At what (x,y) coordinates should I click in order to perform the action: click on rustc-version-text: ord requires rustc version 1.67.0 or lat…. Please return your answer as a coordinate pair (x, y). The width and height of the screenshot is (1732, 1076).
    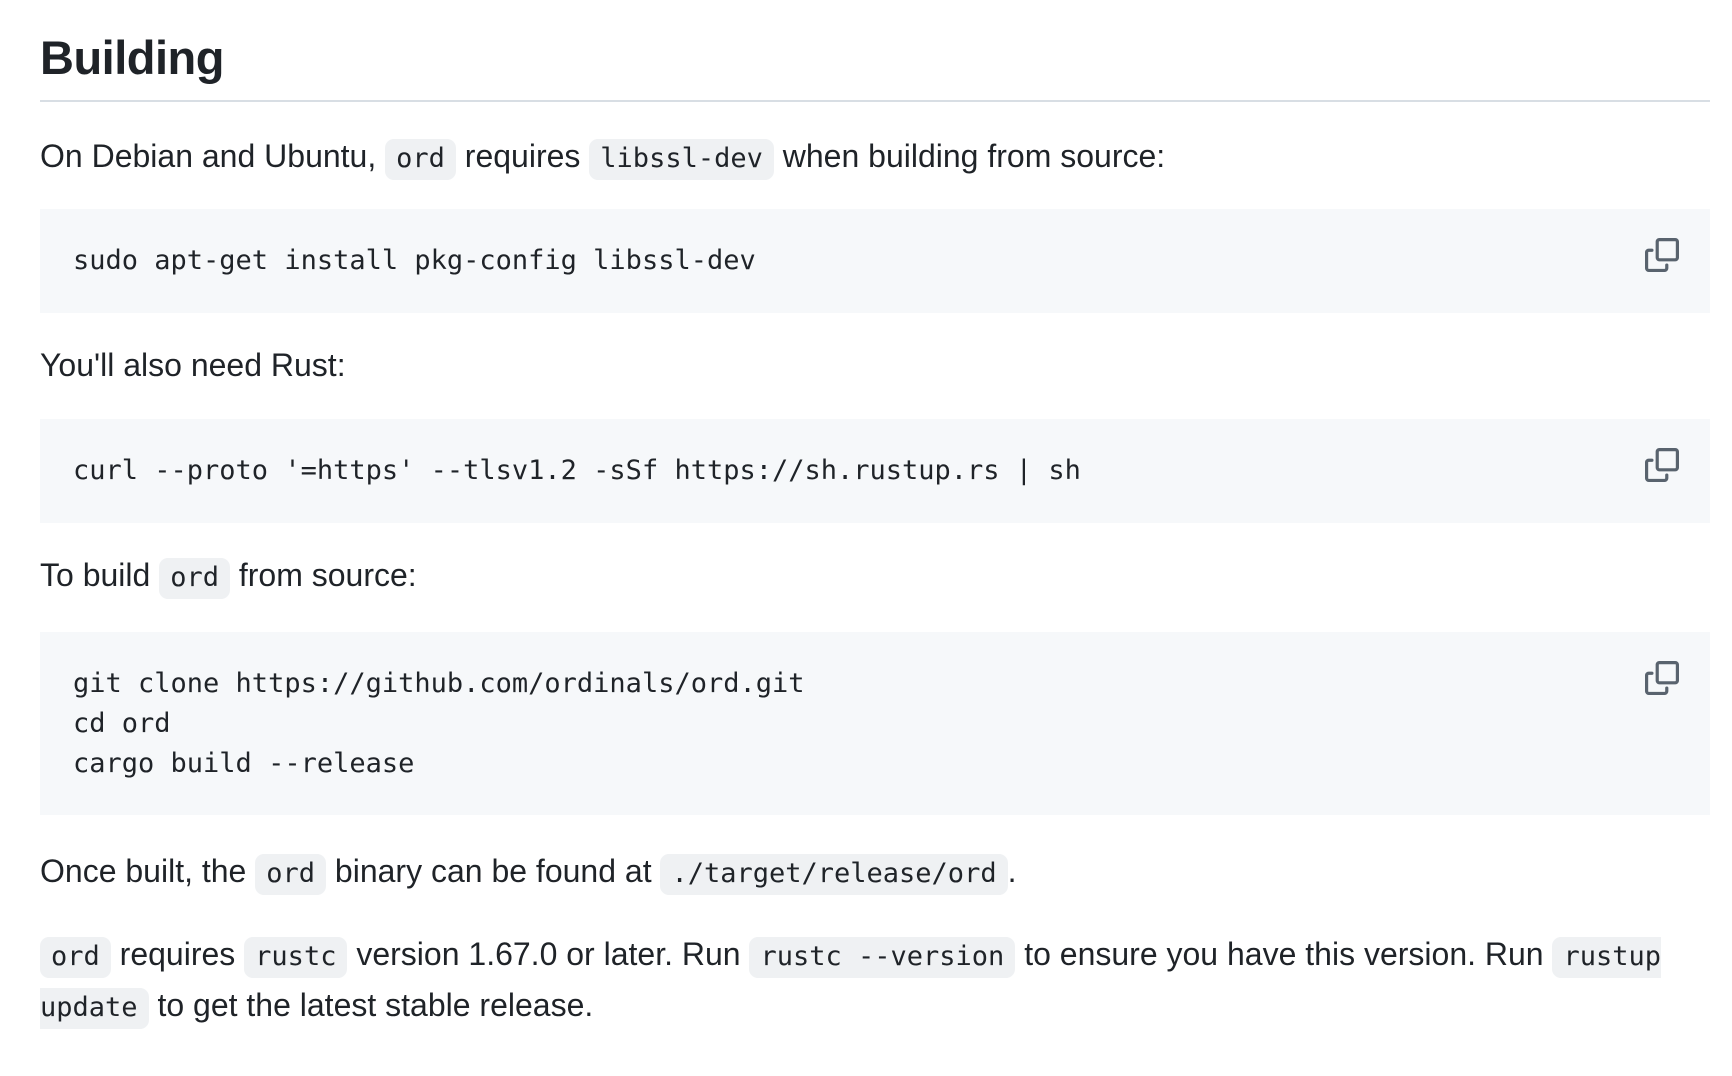
    Looking at the image, I should click on (875, 981).